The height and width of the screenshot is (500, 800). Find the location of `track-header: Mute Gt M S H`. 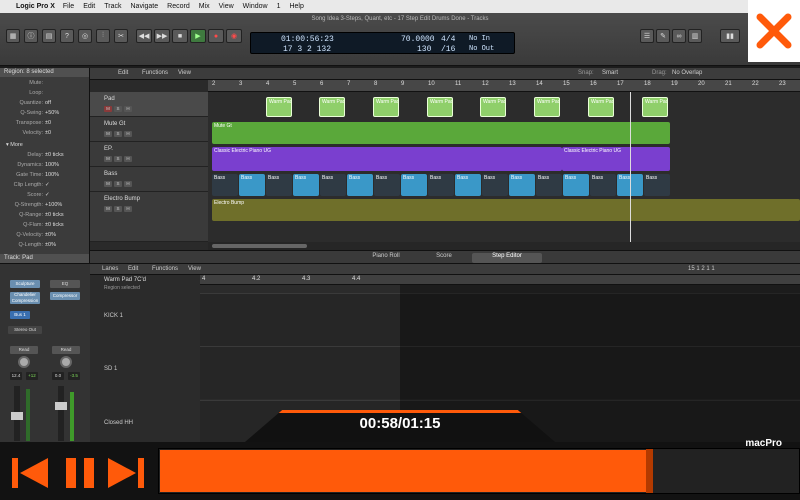

track-header: Mute Gt M S H is located at coordinates (149, 129).